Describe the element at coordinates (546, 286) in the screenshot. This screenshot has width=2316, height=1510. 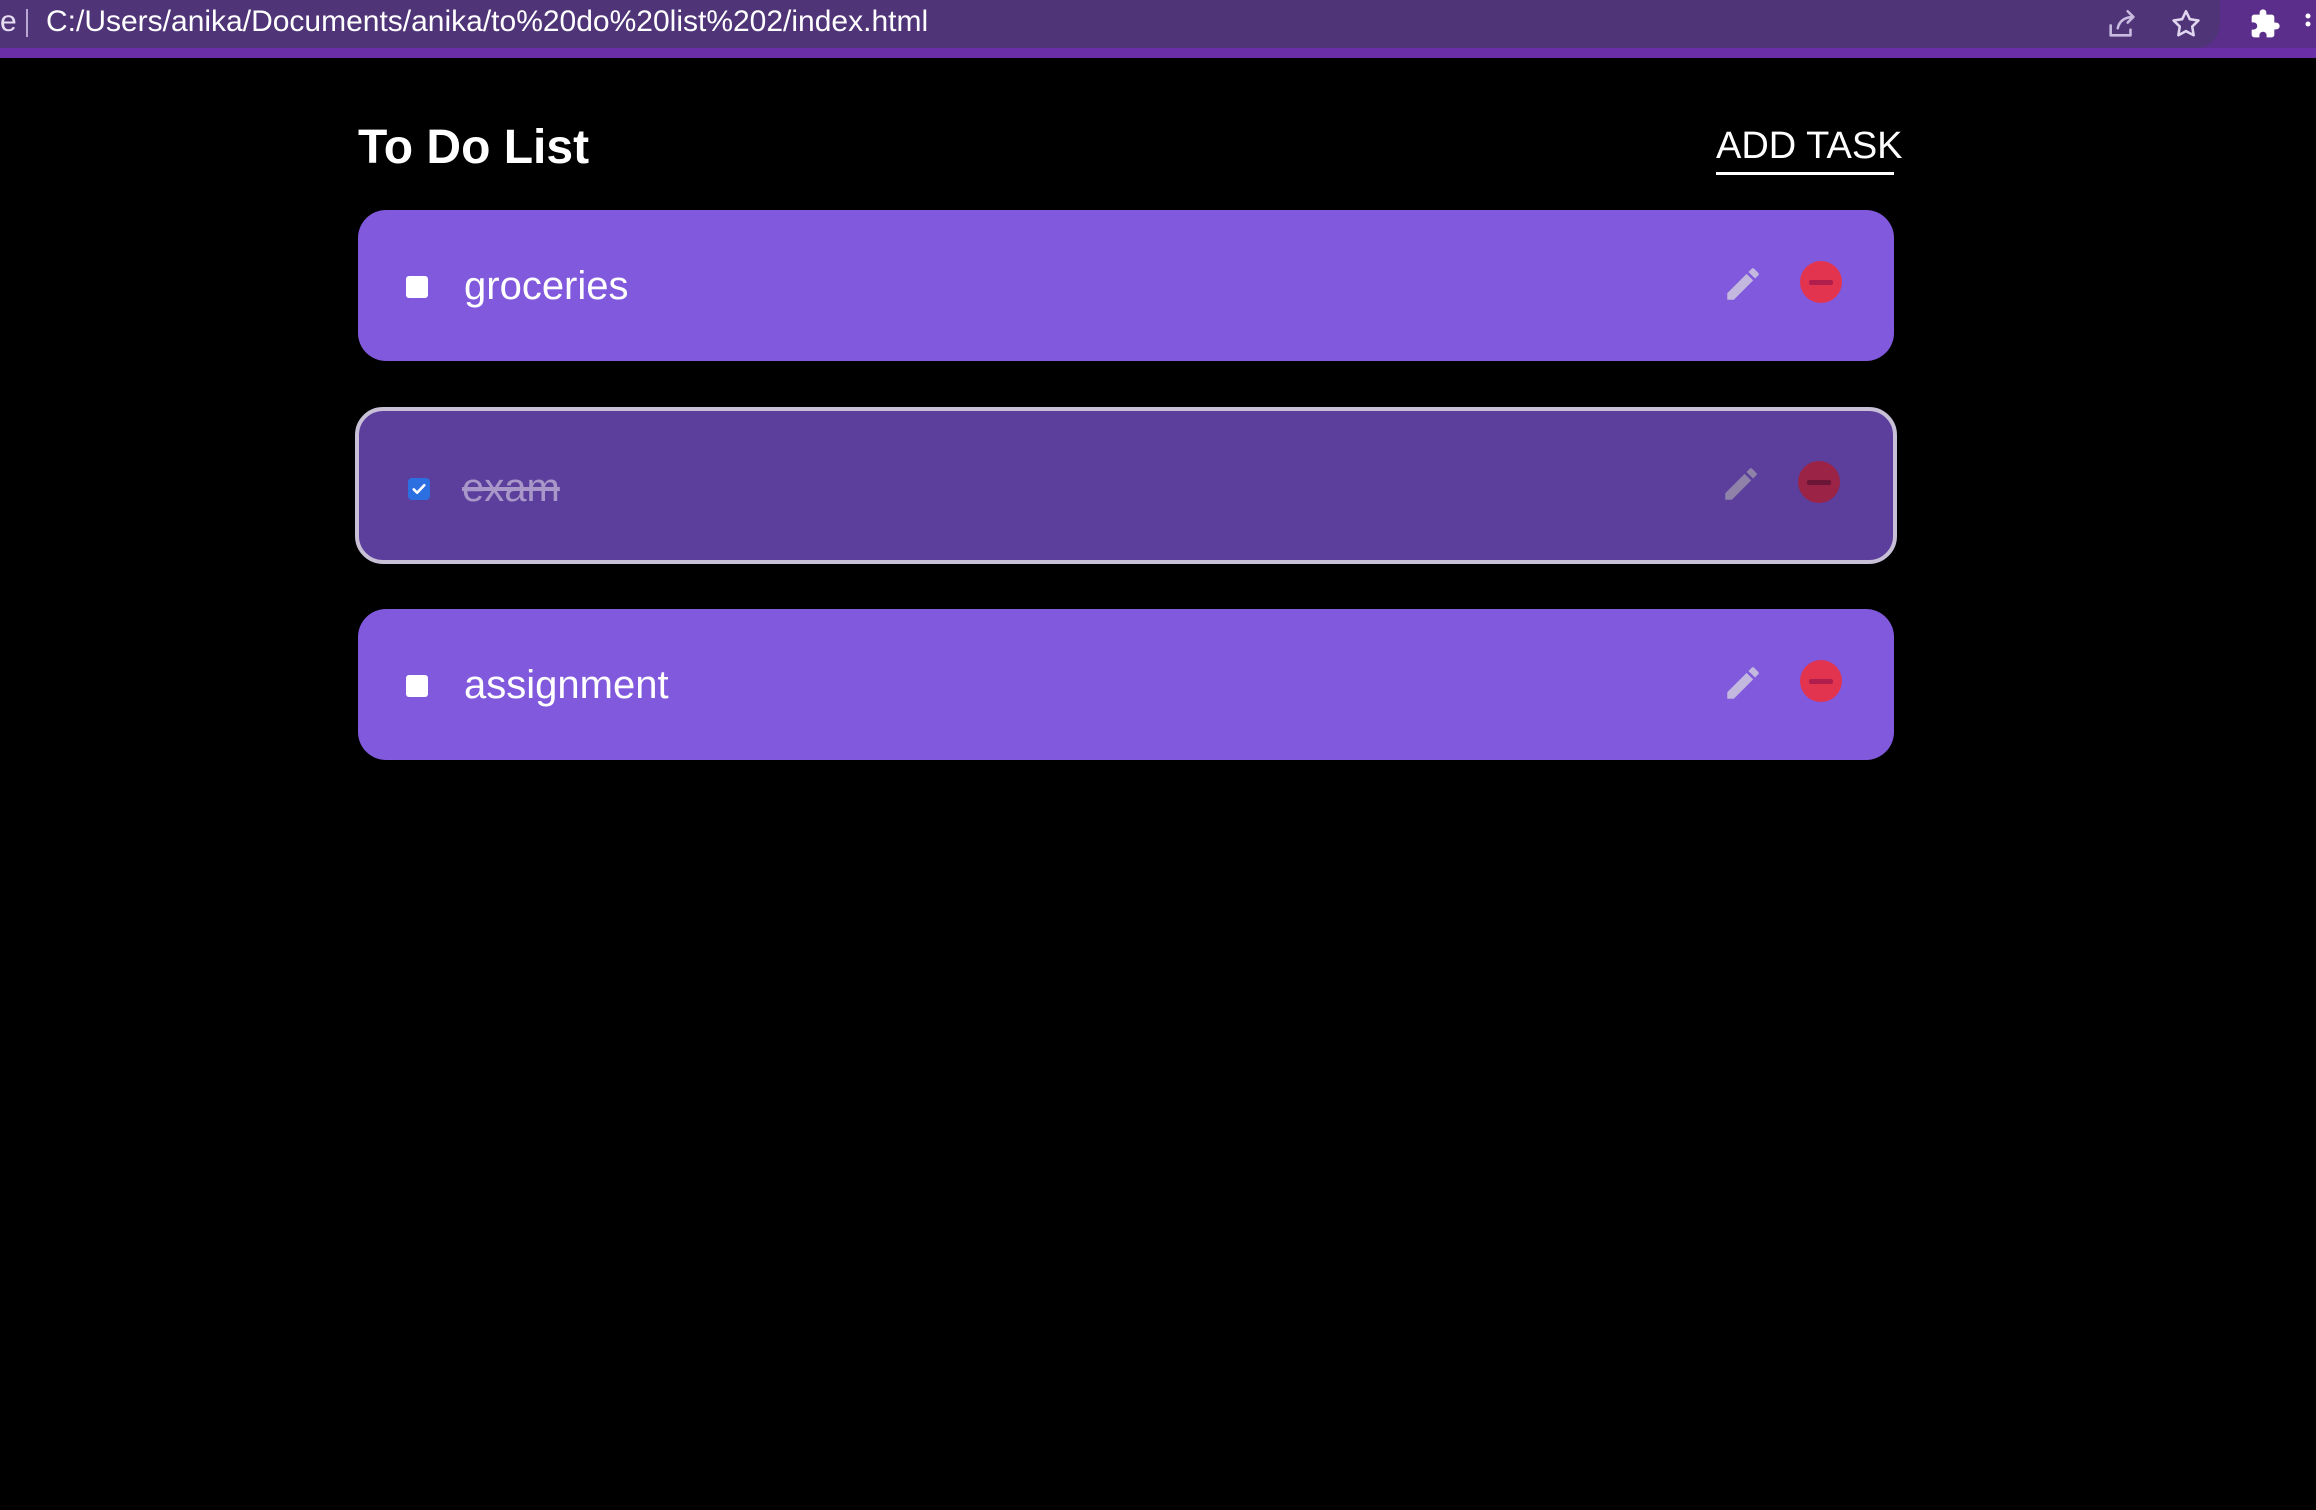
I see `task-label: groceries` at that location.